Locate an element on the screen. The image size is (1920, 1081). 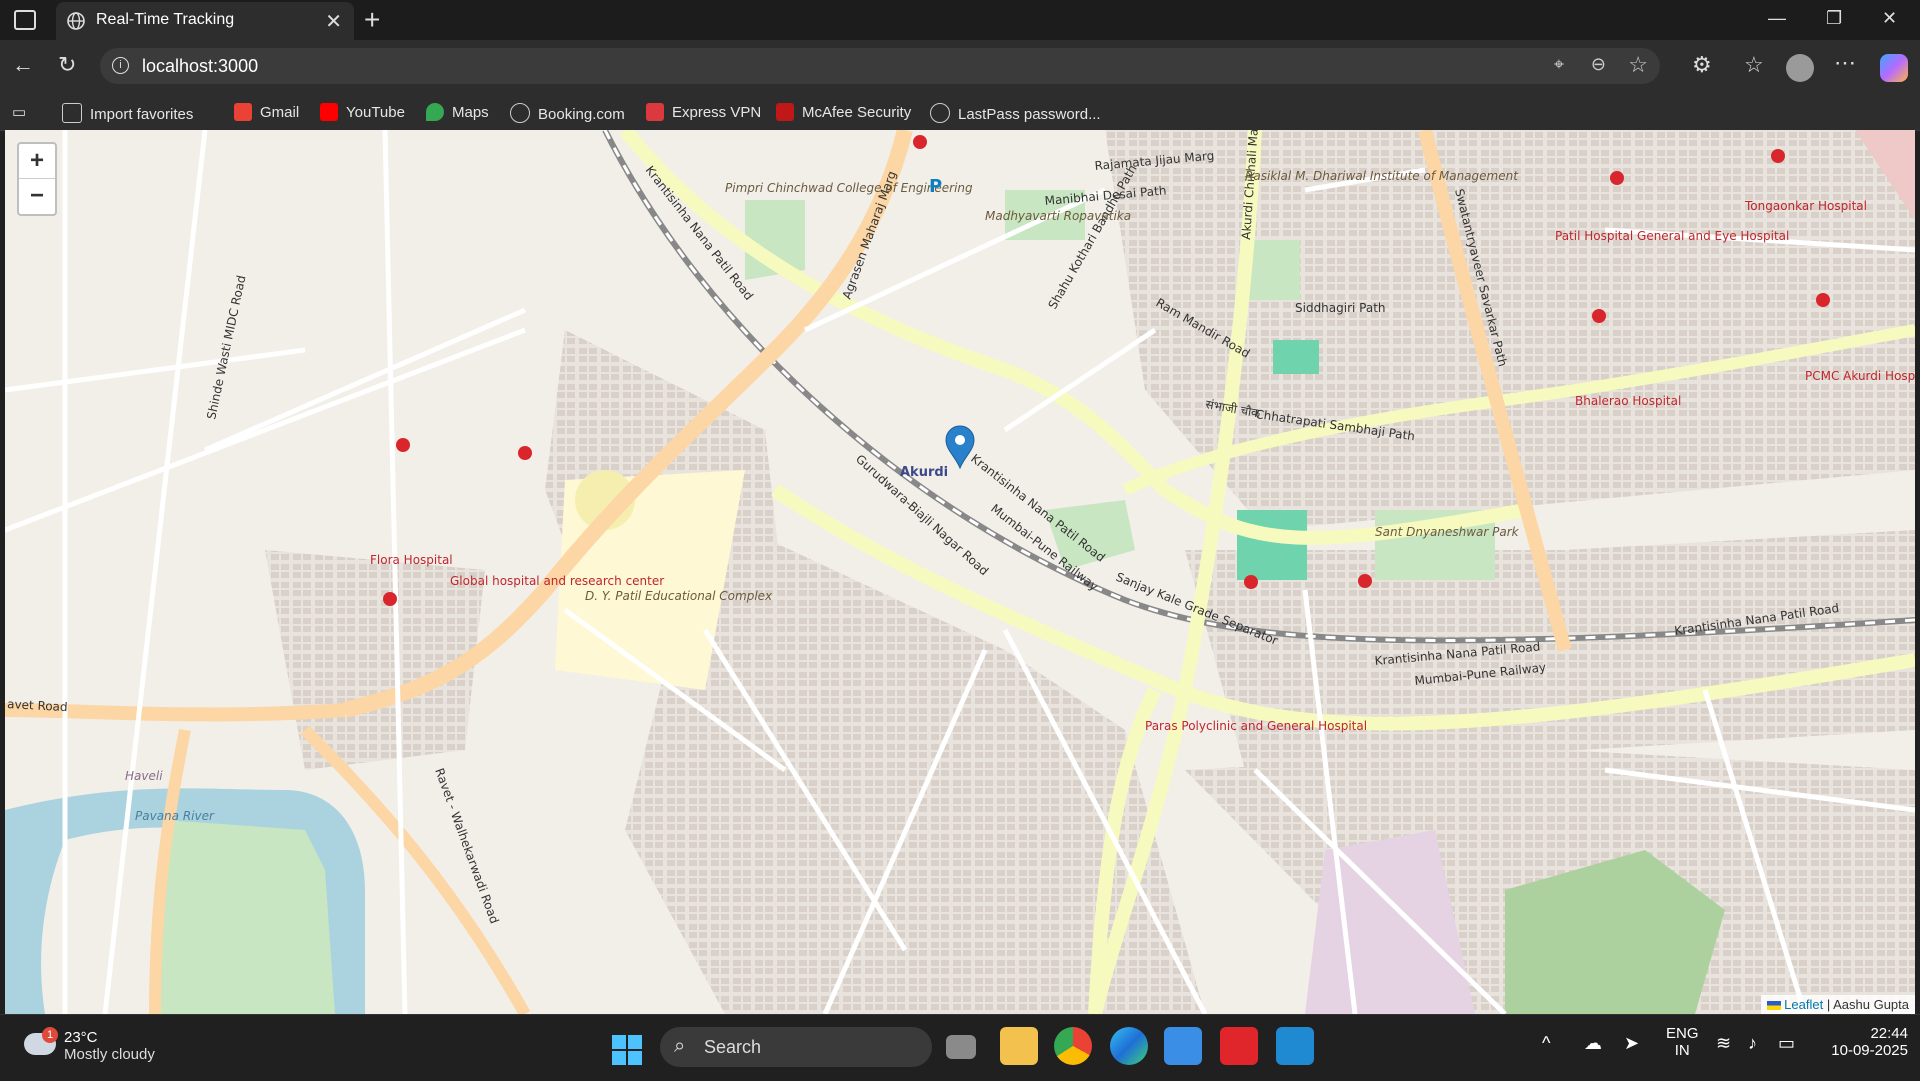
store-icon is located at coordinates (1183, 1046).